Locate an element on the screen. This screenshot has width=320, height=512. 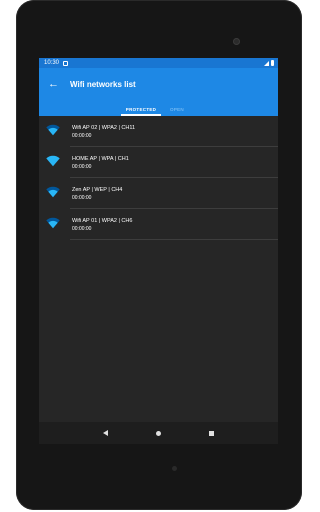
tab-open: OPEN is located at coordinates (177, 109).